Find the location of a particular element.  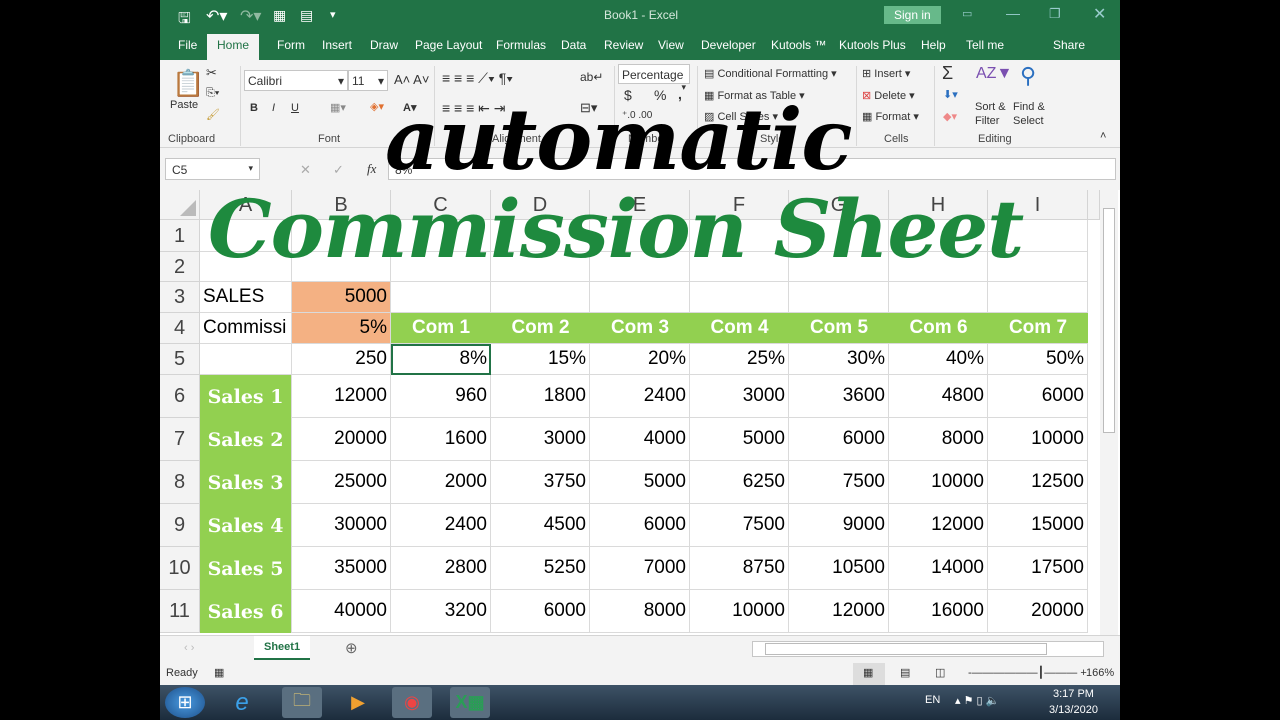

cell-a4: Commissi is located at coordinates (246, 328).